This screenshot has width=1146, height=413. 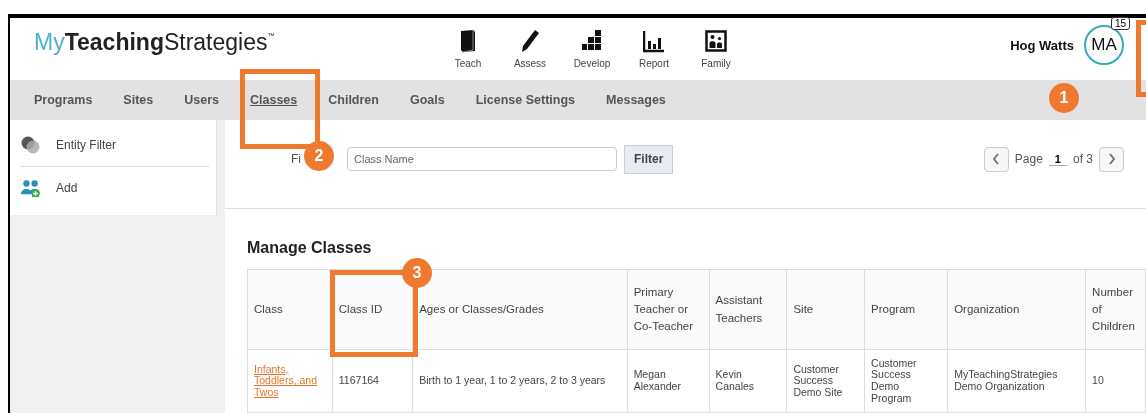 I want to click on column-header: Organization, so click(x=1016, y=309).